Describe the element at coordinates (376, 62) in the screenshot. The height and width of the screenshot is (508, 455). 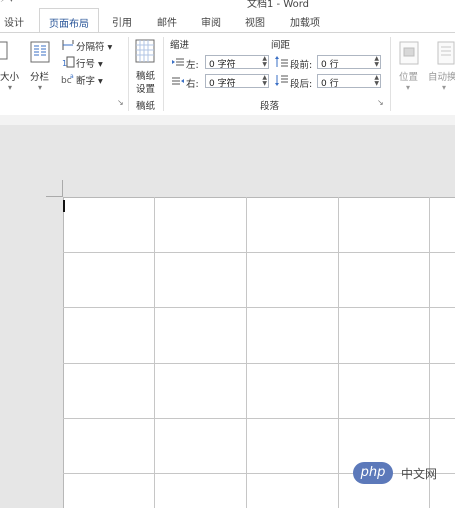
I see `spacing-before-spinner: ▲ ▼` at that location.